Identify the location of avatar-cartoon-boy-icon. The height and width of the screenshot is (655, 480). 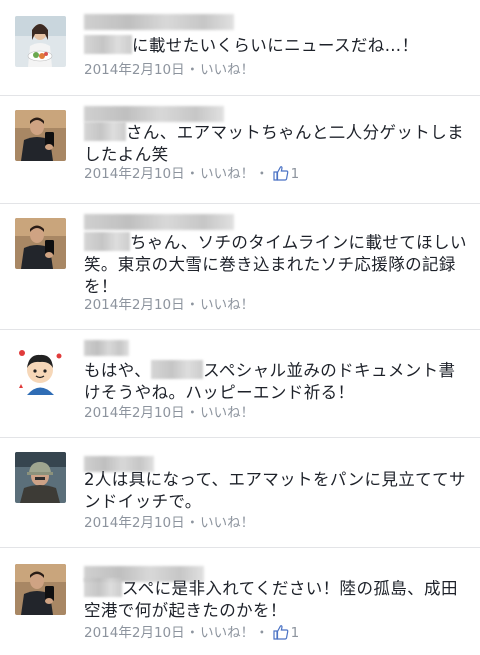
(40, 369).